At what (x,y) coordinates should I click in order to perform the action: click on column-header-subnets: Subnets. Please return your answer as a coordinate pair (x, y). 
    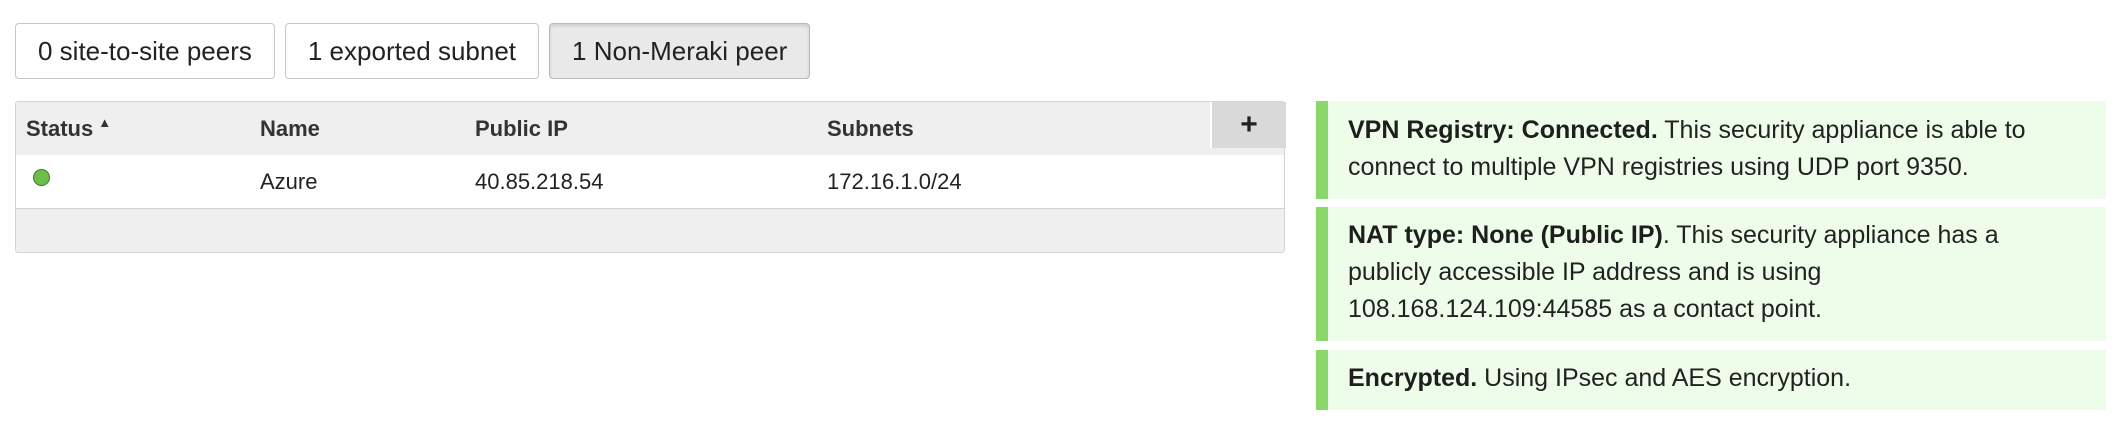
    Looking at the image, I should click on (870, 128).